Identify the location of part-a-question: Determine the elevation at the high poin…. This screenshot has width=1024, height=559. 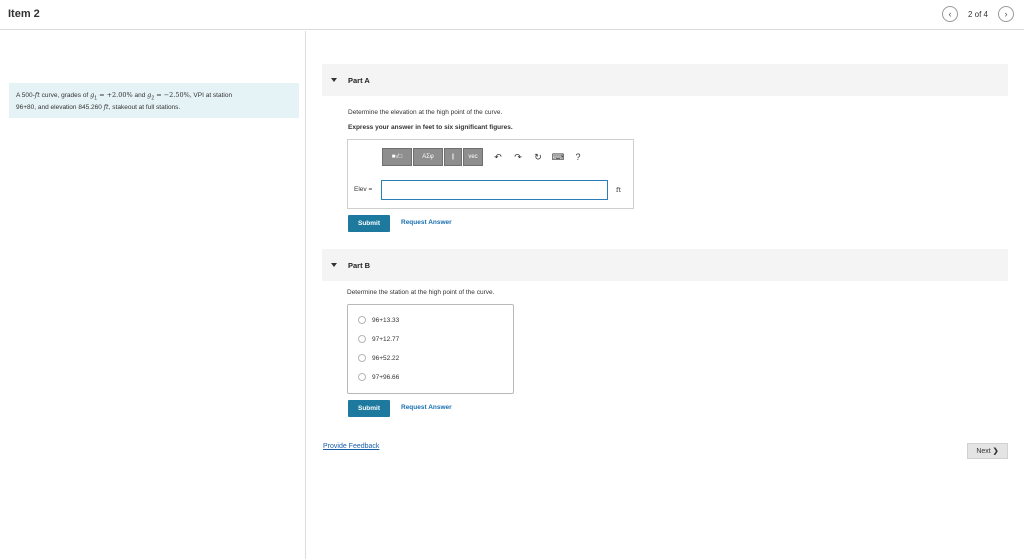
(425, 112).